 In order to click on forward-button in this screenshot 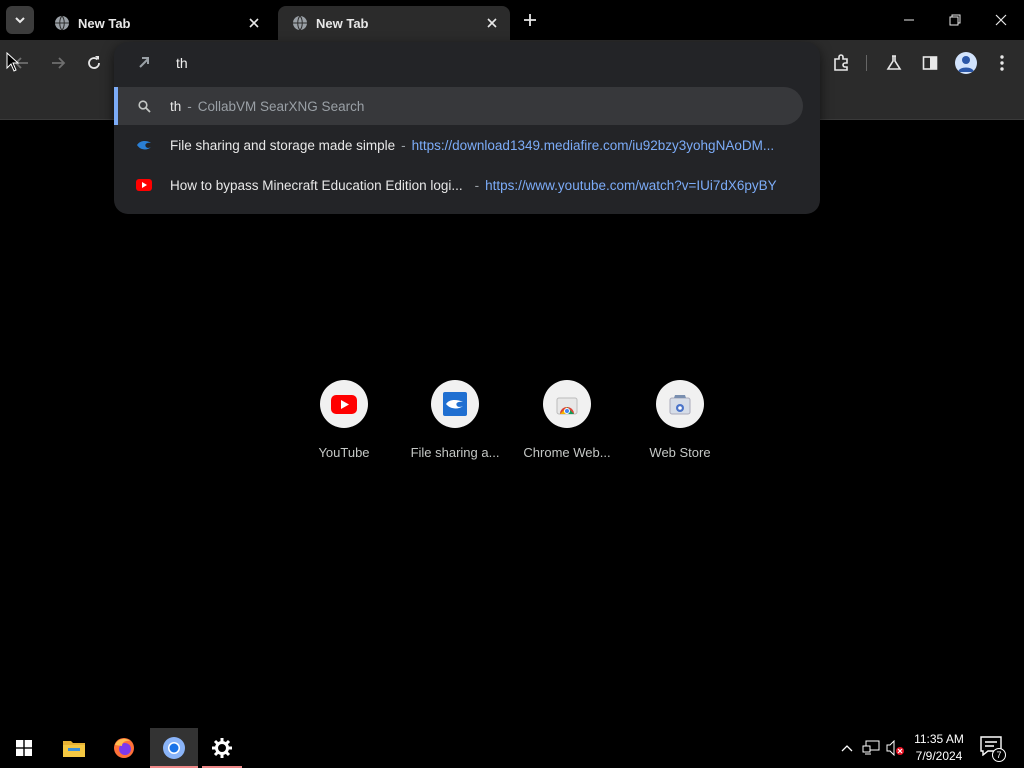, I will do `click(58, 63)`.